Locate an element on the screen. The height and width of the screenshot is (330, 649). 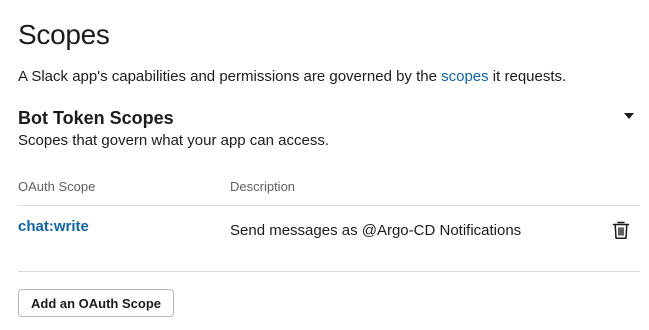
table-divider-top is located at coordinates (329, 205).